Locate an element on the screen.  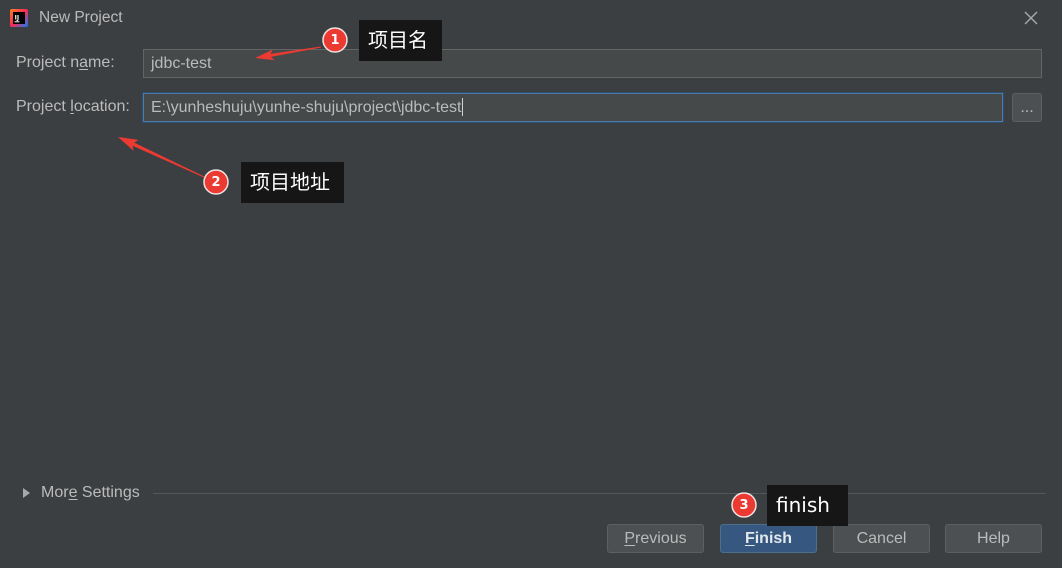
more-settings-toggle: More Settings is located at coordinates (84, 493).